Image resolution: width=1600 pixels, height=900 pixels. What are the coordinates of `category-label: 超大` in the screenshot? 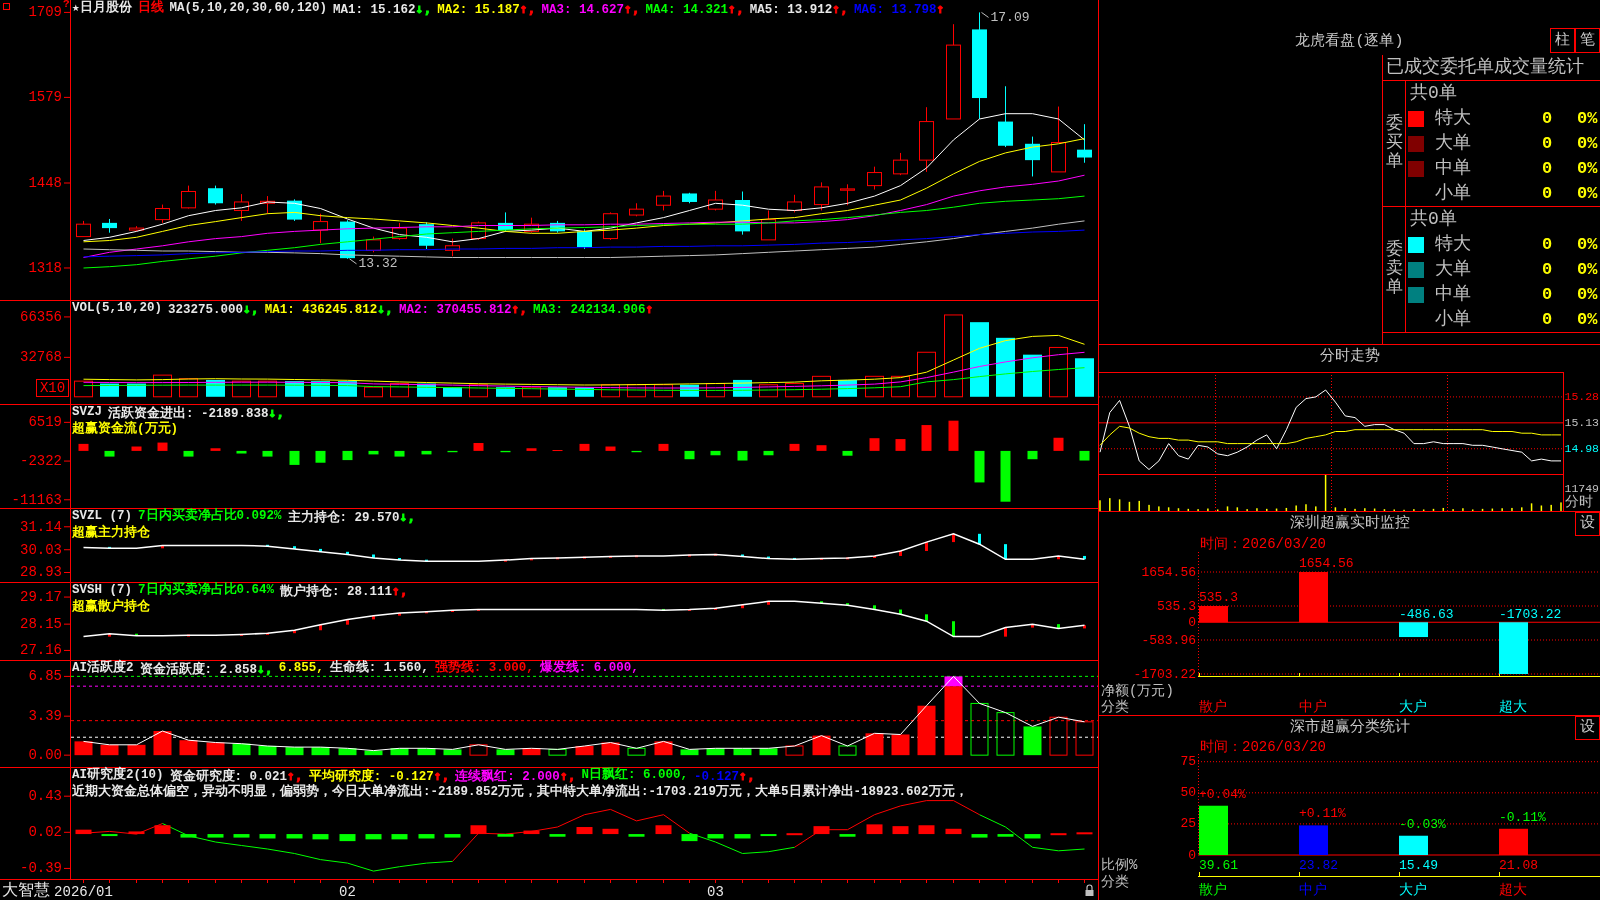 It's located at (1513, 890).